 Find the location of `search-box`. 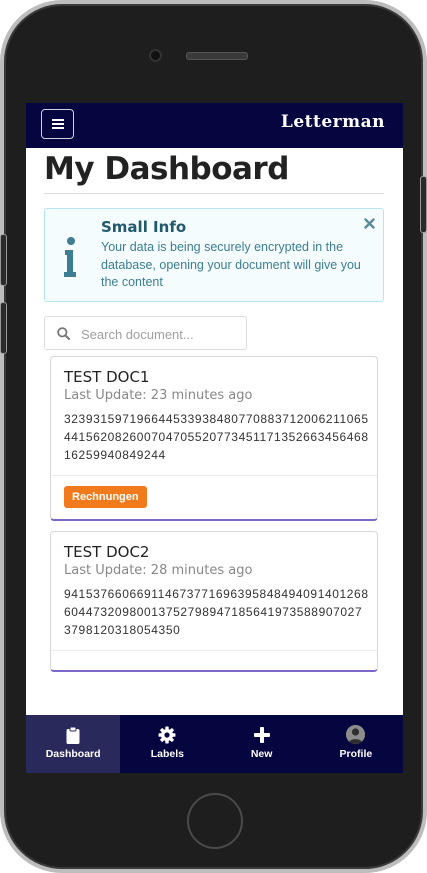

search-box is located at coordinates (145, 333).